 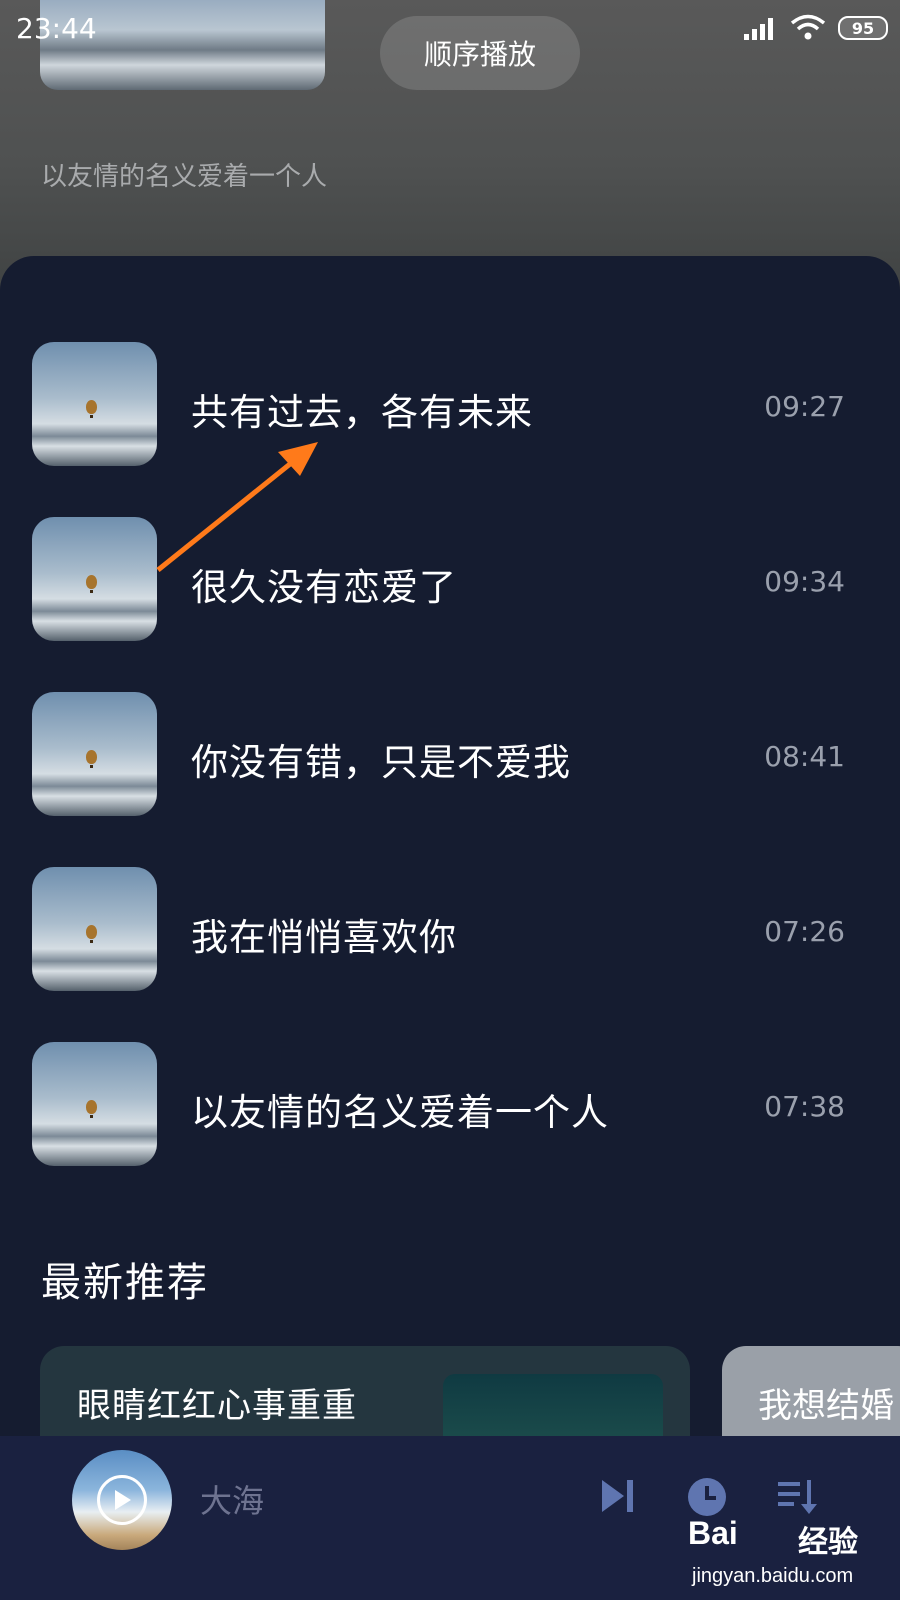 What do you see at coordinates (828, 1542) in the screenshot?
I see `watermark-brand-cn: 经验` at bounding box center [828, 1542].